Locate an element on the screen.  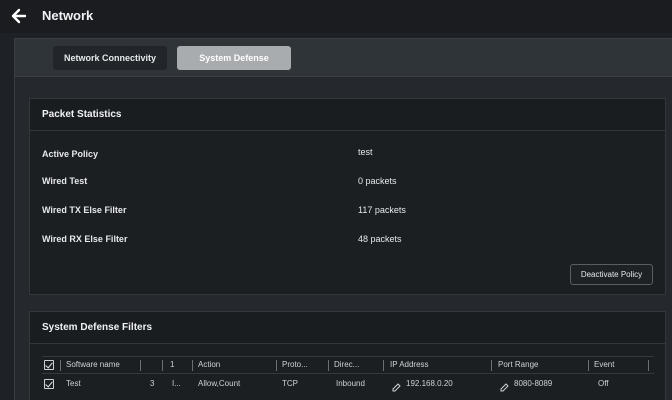
wired-tx-else-filter-value: 117 packets is located at coordinates (382, 210).